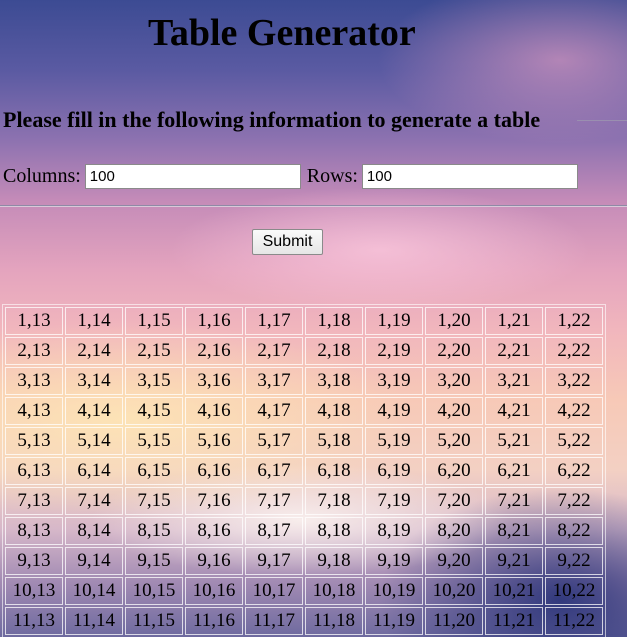 The image size is (627, 637). What do you see at coordinates (94, 591) in the screenshot?
I see `table-cell: 10,14` at bounding box center [94, 591].